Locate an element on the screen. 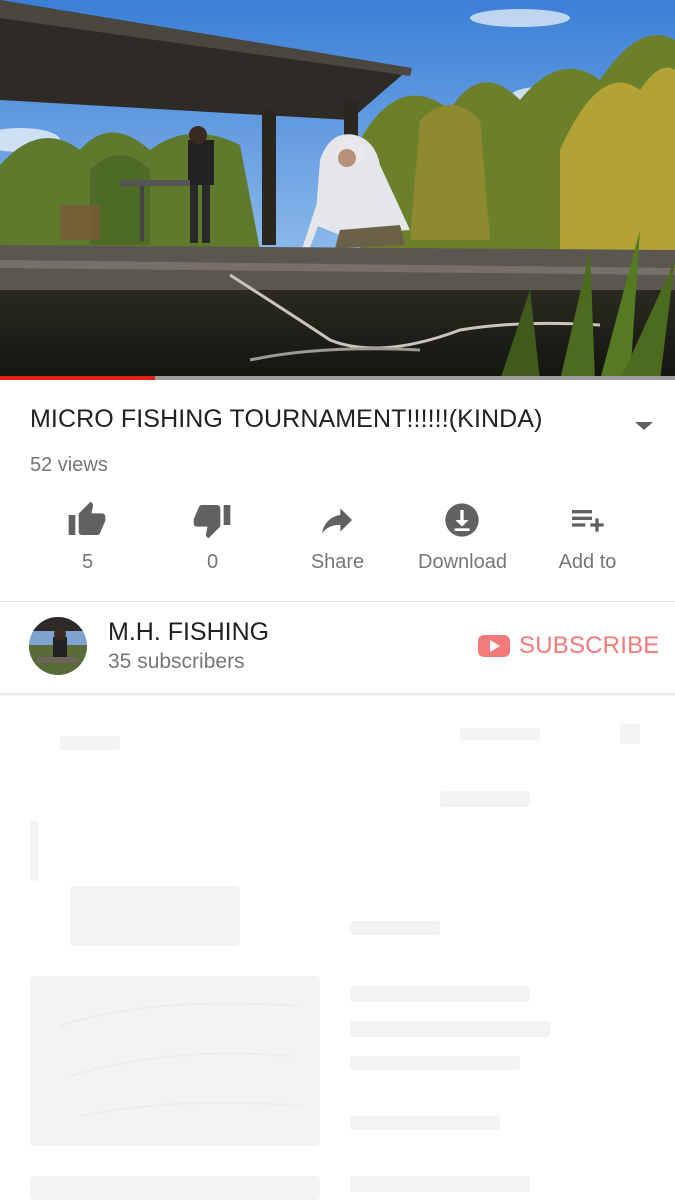  youtube-play-icon is located at coordinates (494, 646).